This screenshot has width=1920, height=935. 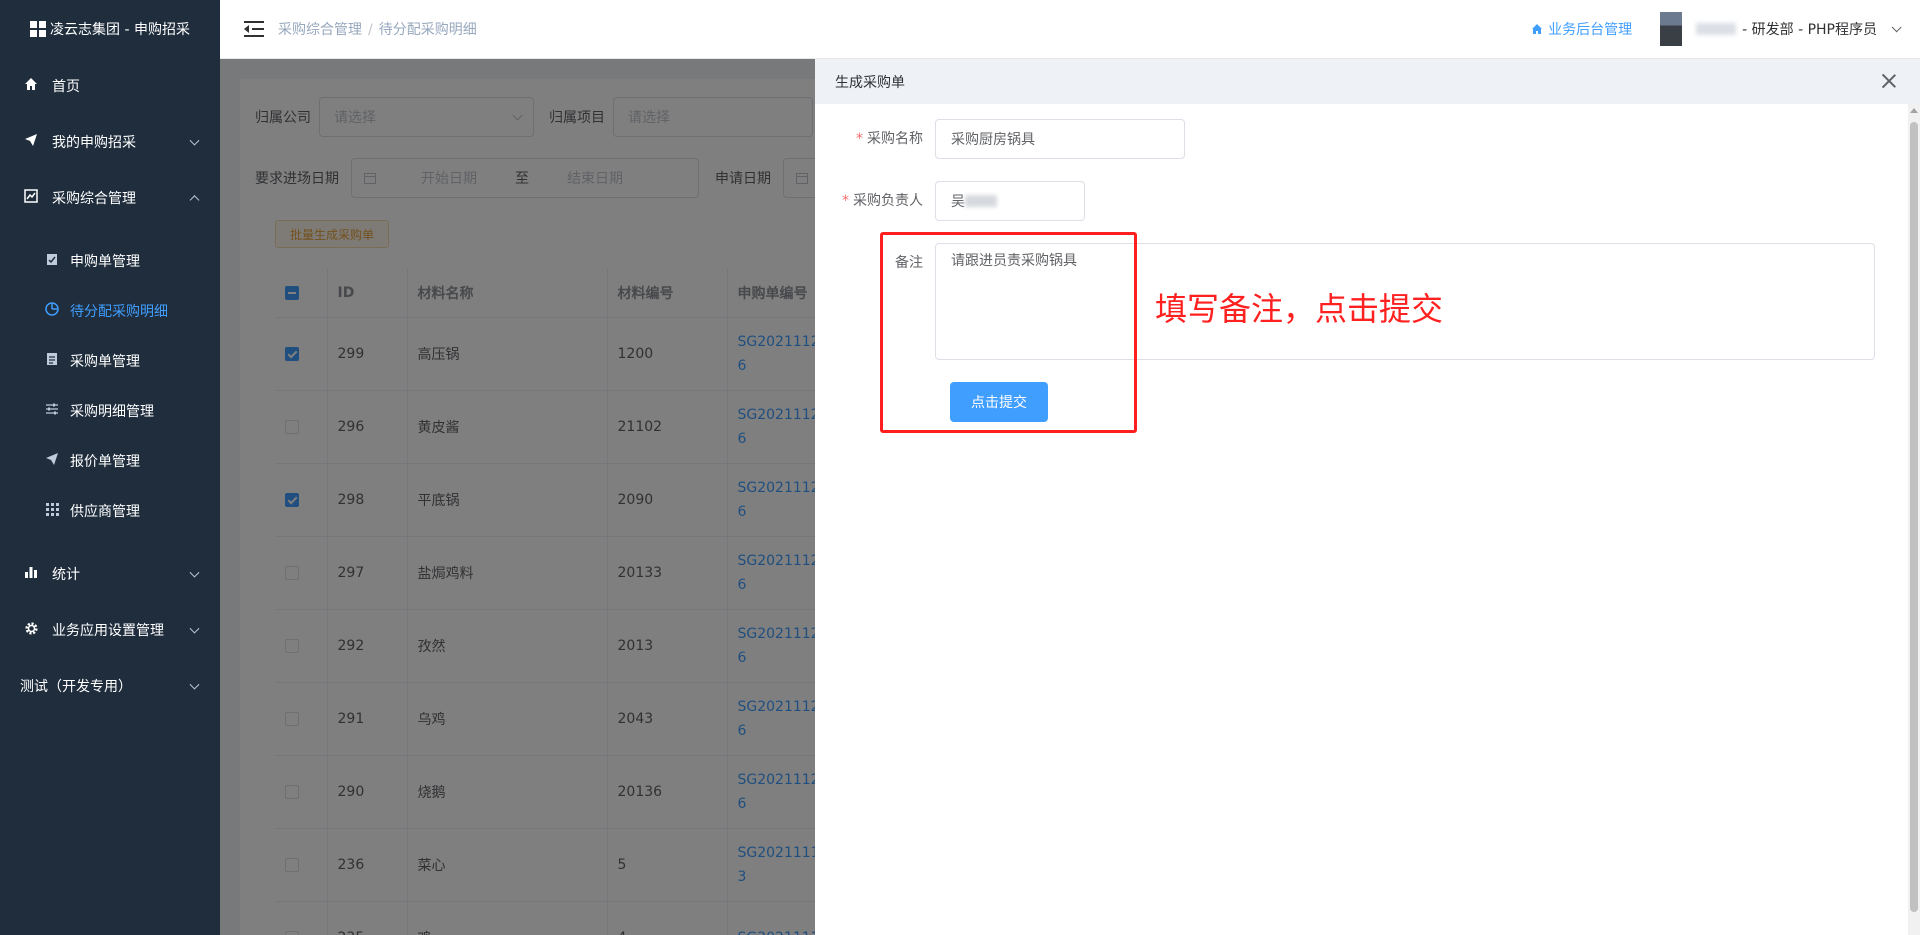 I want to click on purchase-name-row: * 采购名称 采购厨房锅具, so click(x=1000, y=139).